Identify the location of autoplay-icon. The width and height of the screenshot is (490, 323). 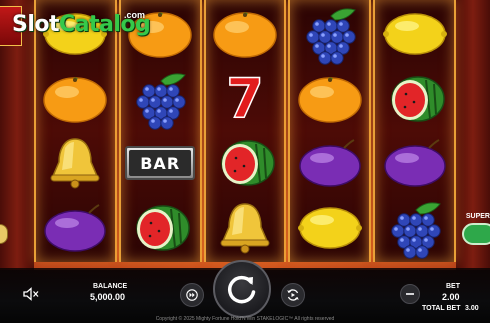
(293, 295).